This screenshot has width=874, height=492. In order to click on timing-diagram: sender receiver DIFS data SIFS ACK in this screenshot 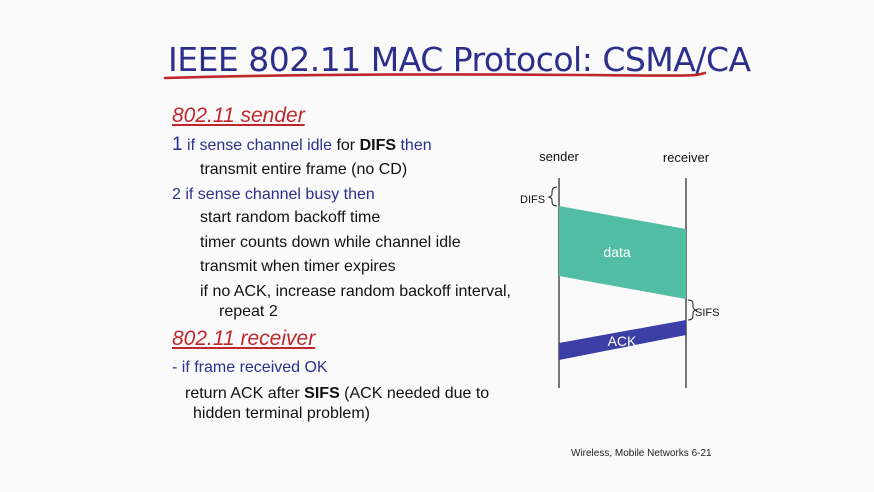, I will do `click(619, 268)`.